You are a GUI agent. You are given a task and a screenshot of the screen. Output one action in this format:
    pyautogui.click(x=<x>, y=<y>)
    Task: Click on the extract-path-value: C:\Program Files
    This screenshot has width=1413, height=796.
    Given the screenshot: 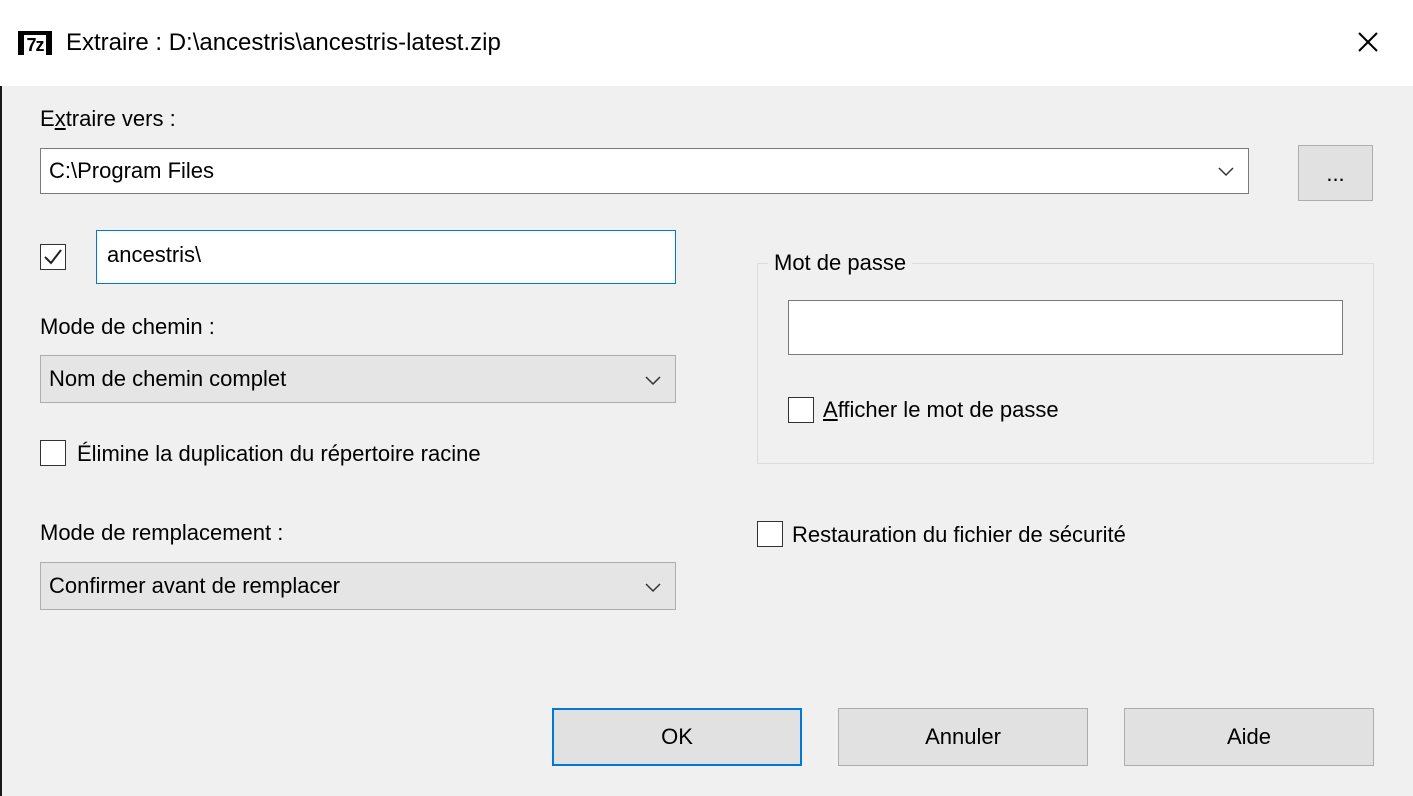 What is the action you would take?
    pyautogui.click(x=132, y=170)
    